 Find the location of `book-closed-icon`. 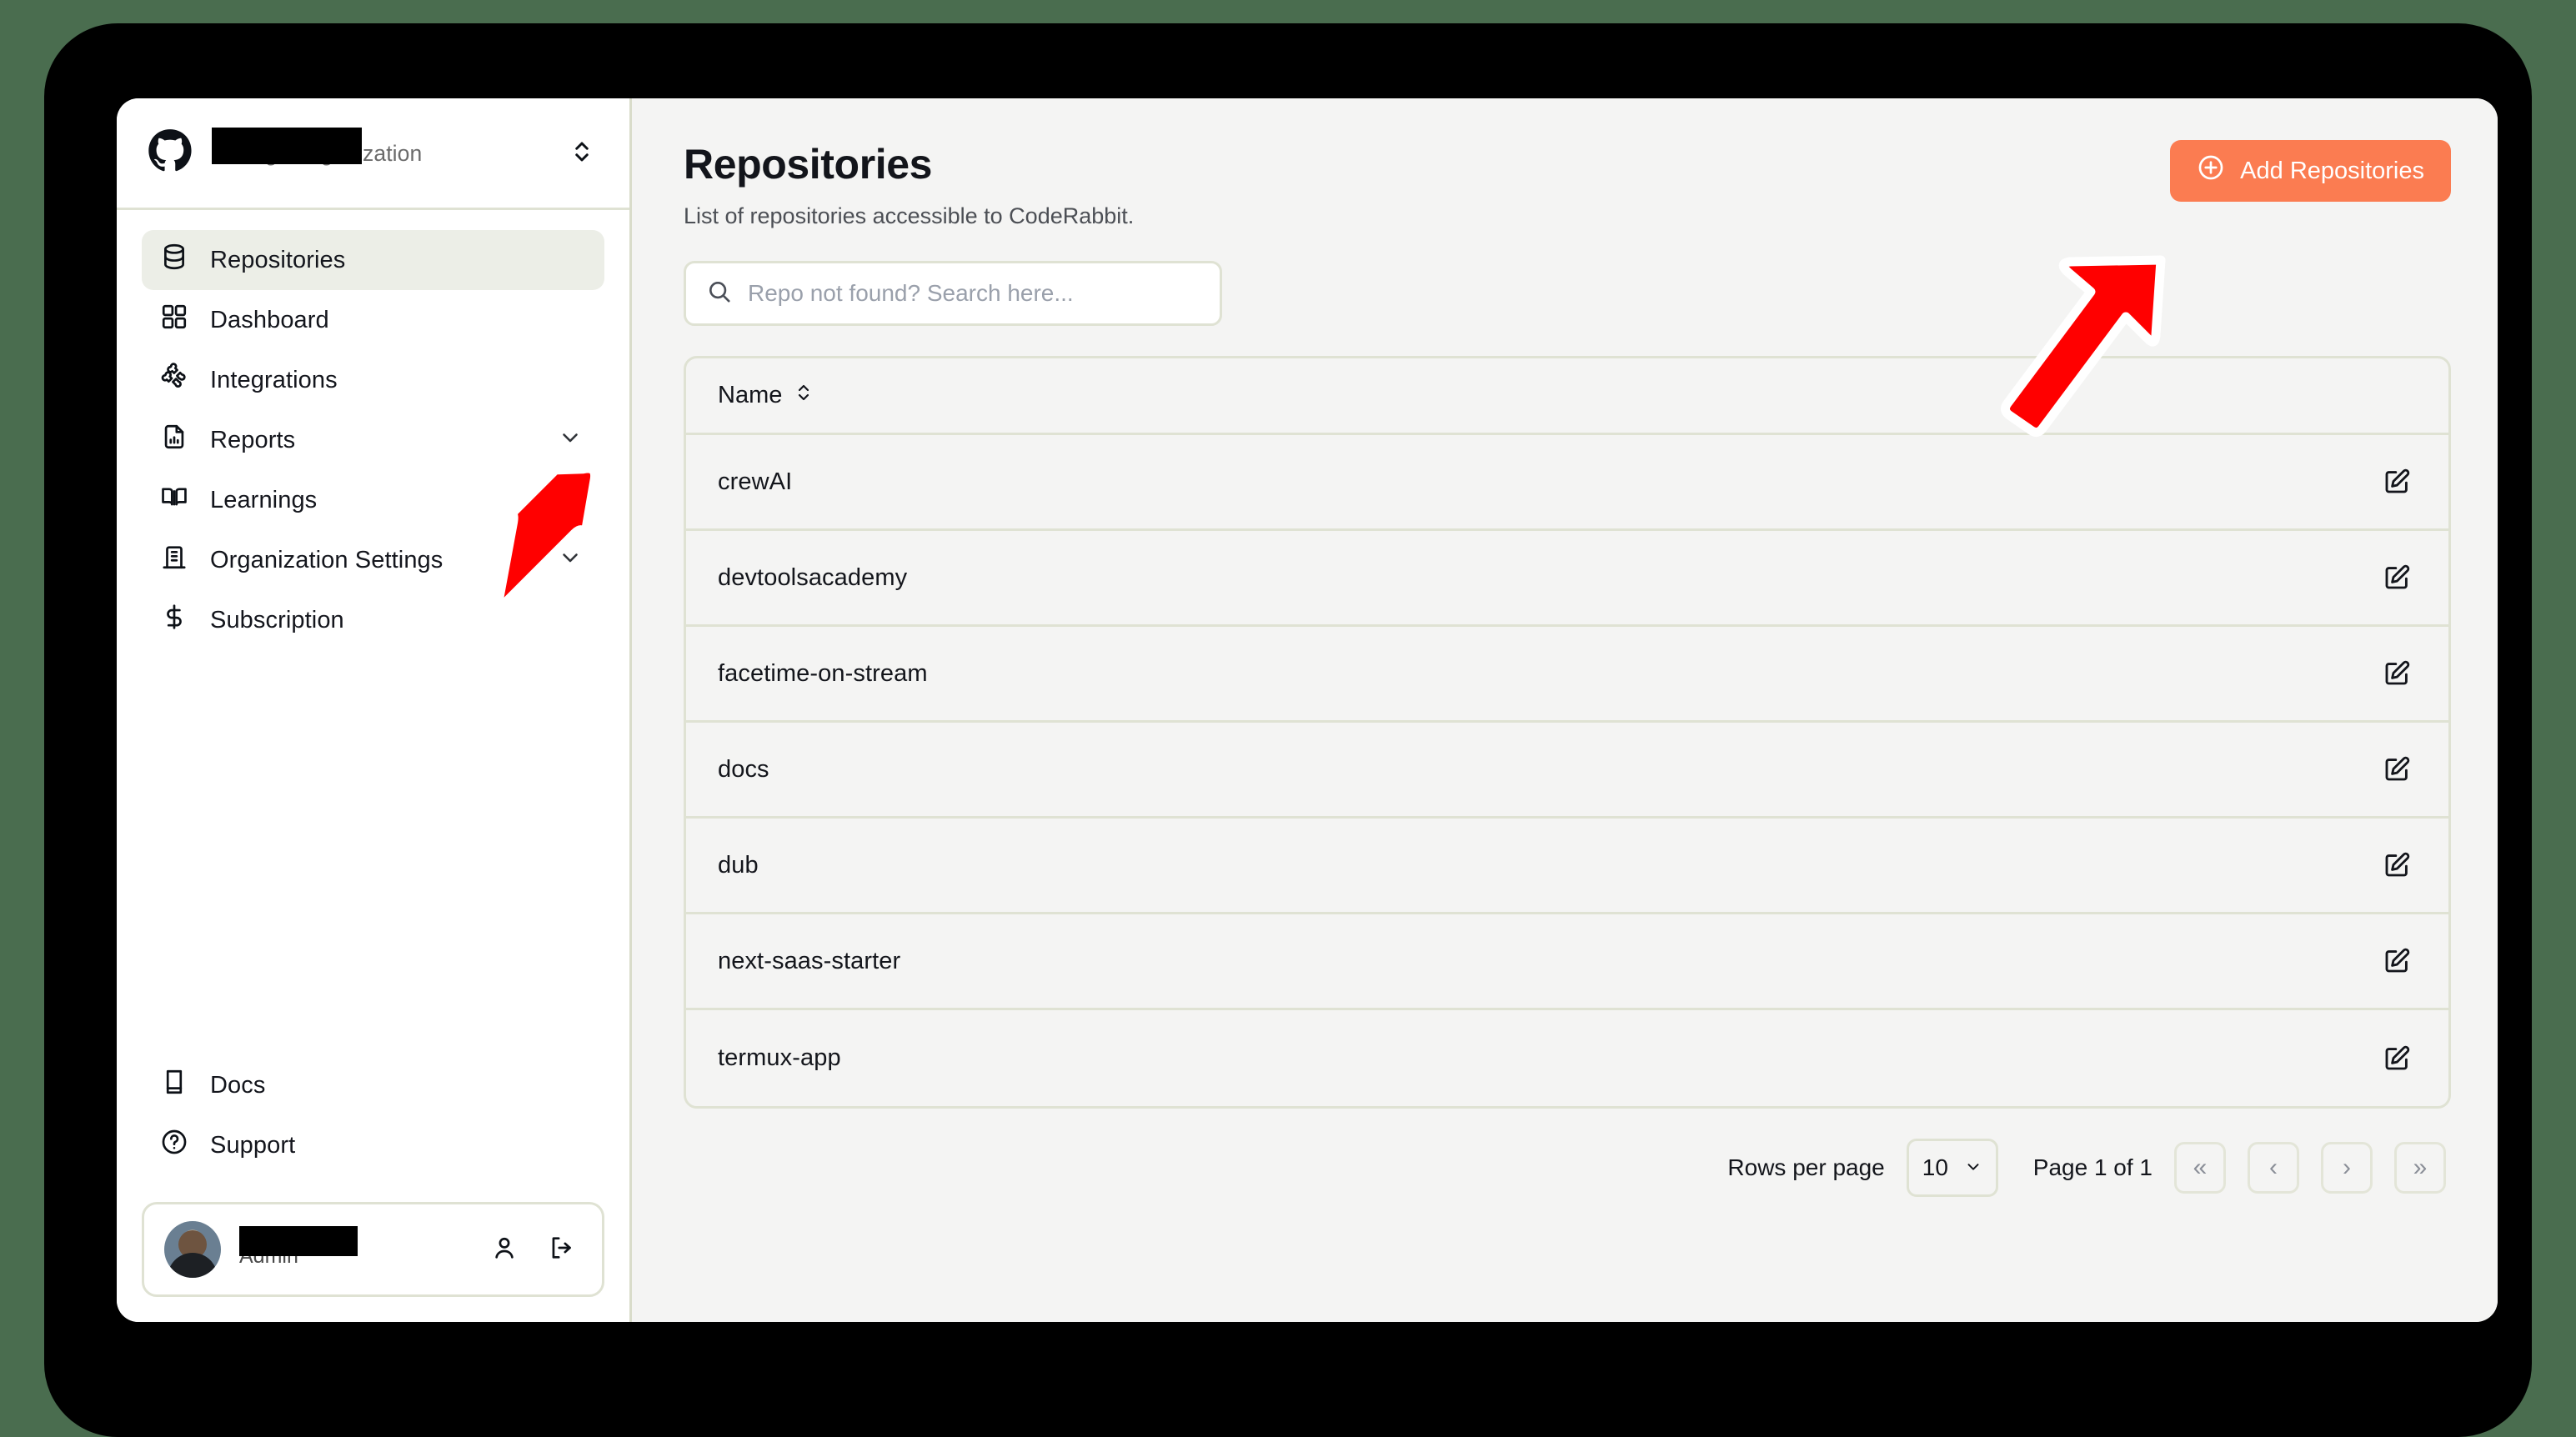

book-closed-icon is located at coordinates (174, 1085).